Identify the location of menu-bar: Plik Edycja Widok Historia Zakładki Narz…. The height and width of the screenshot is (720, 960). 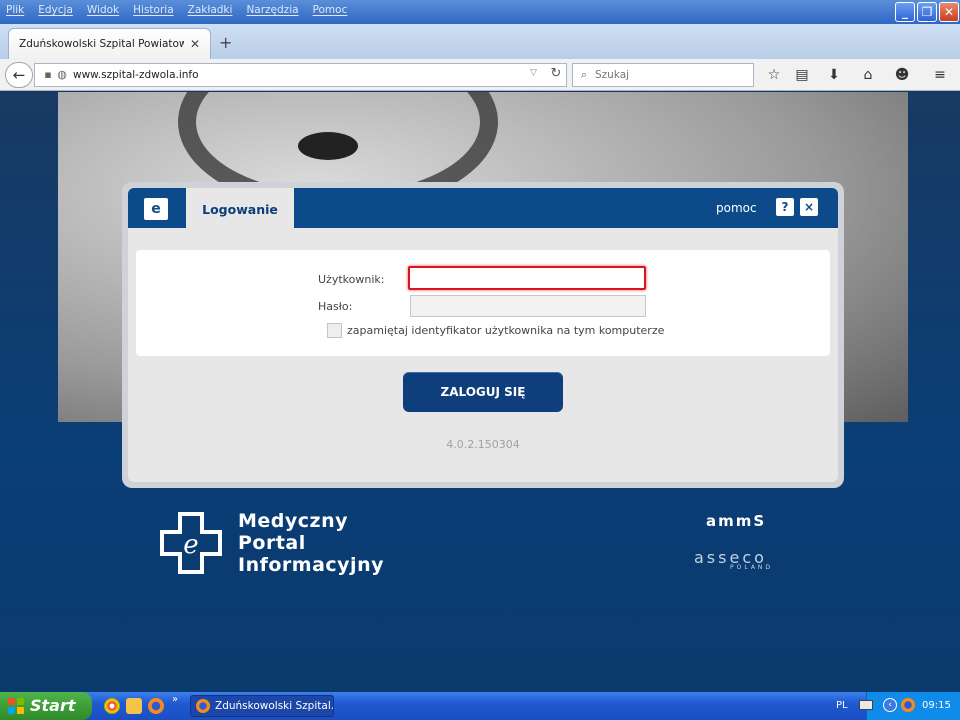
(180, 12).